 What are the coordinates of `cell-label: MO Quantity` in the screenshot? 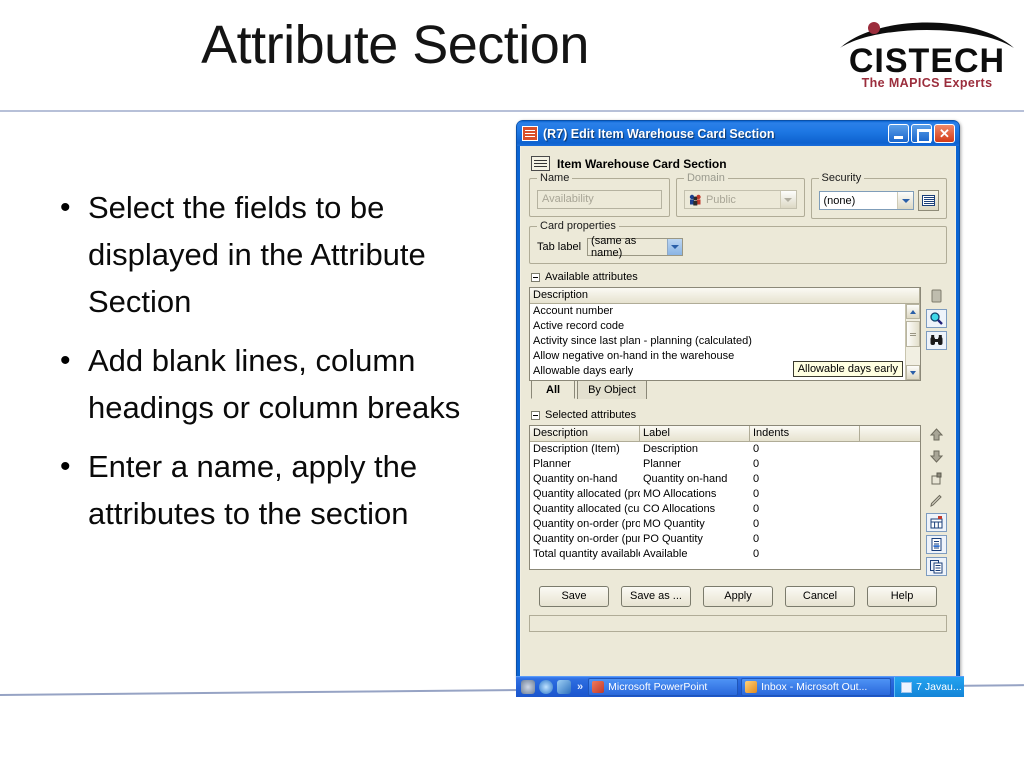 It's located at (674, 524).